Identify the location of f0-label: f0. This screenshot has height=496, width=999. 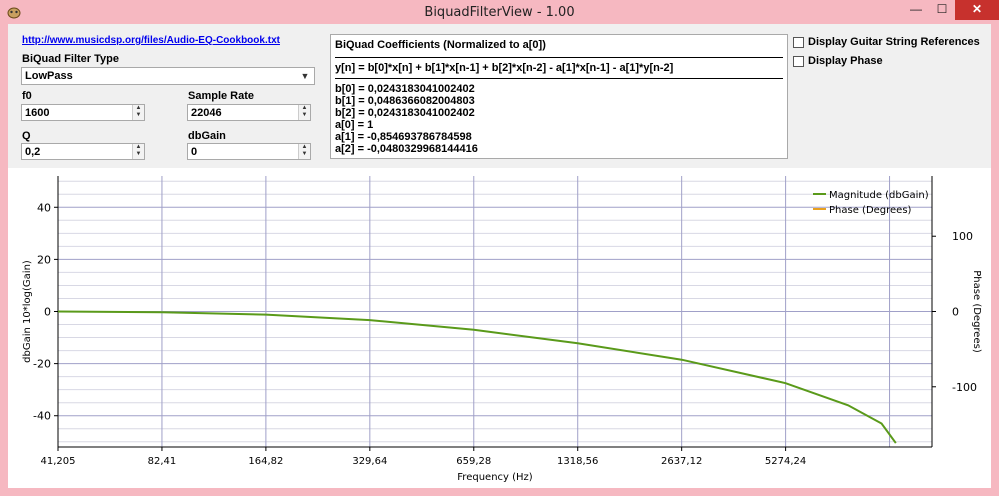
(27, 96).